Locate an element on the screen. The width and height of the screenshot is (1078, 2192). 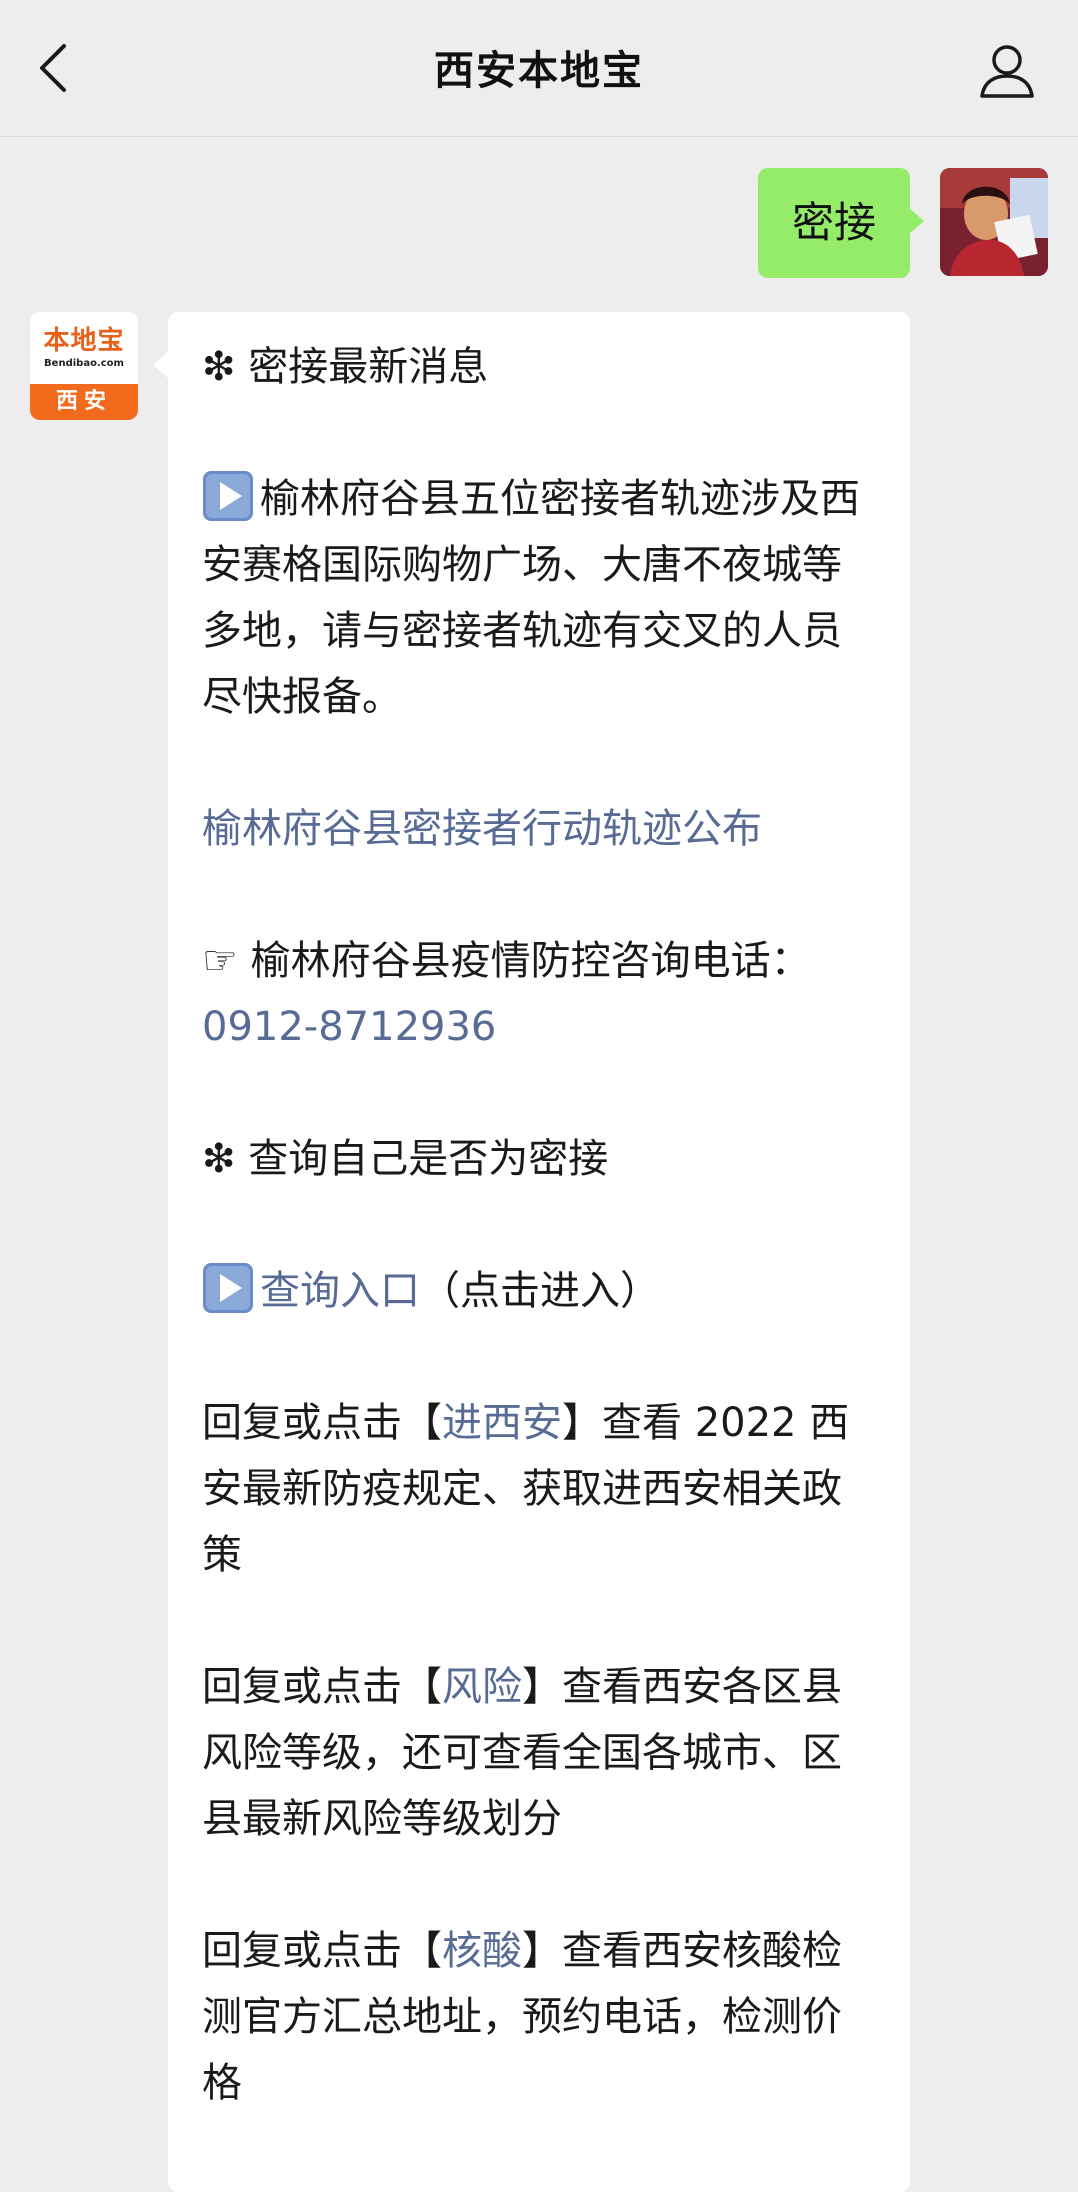
trajectory-link: 榆林府谷县密接者行动轨迹公布 is located at coordinates (541, 829).